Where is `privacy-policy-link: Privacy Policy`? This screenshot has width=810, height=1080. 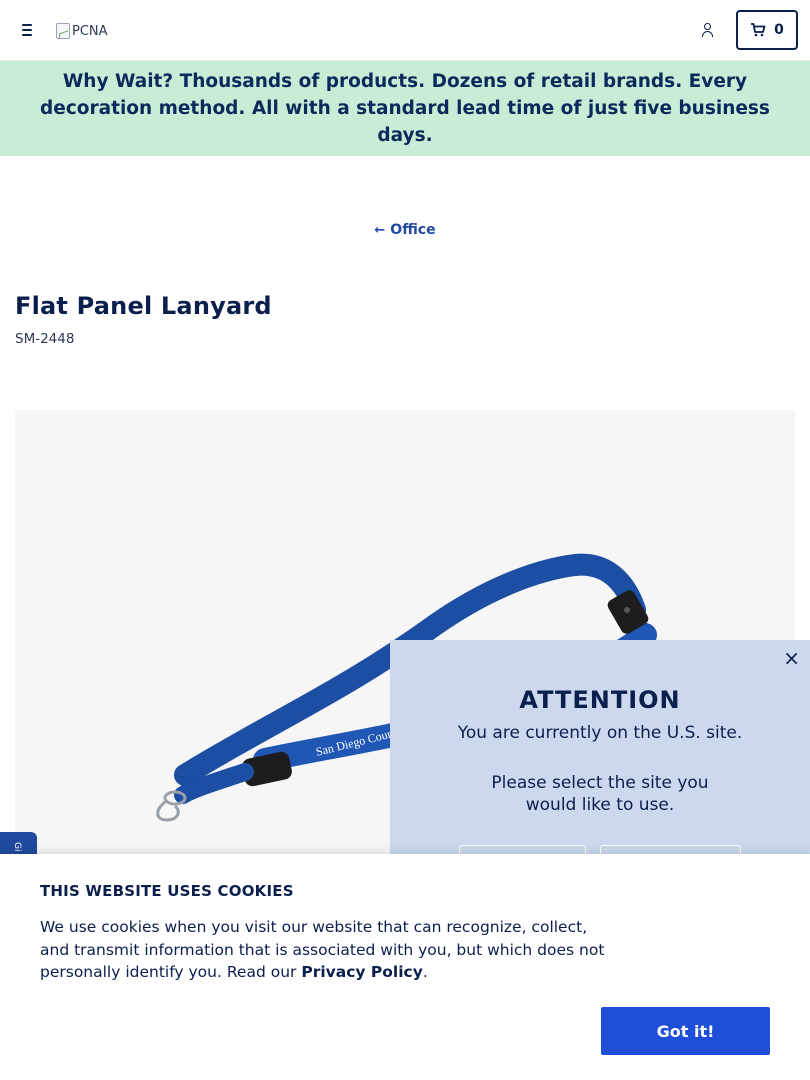
privacy-policy-link: Privacy Policy is located at coordinates (362, 972).